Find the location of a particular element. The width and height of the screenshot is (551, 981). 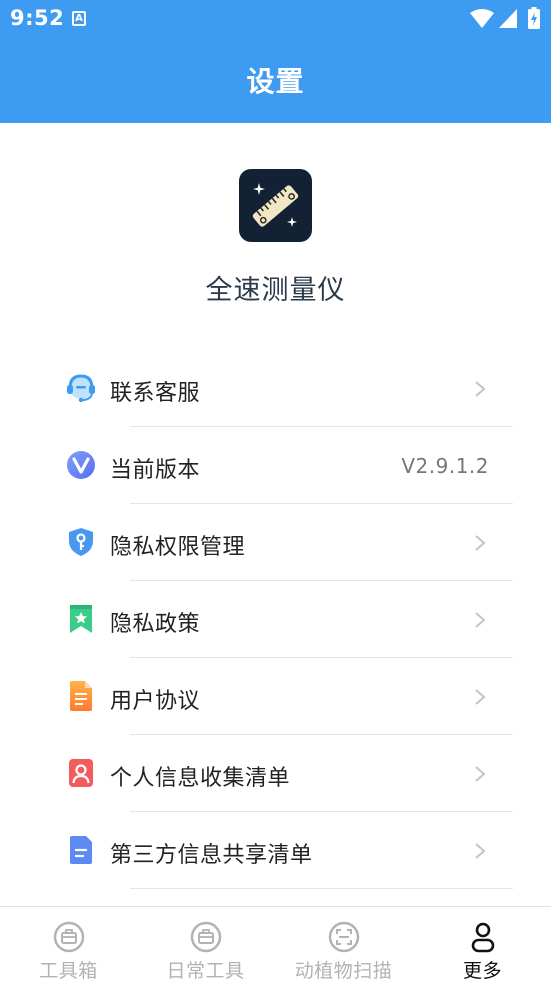

user-agreement-row: 用户协议 is located at coordinates (275, 696).